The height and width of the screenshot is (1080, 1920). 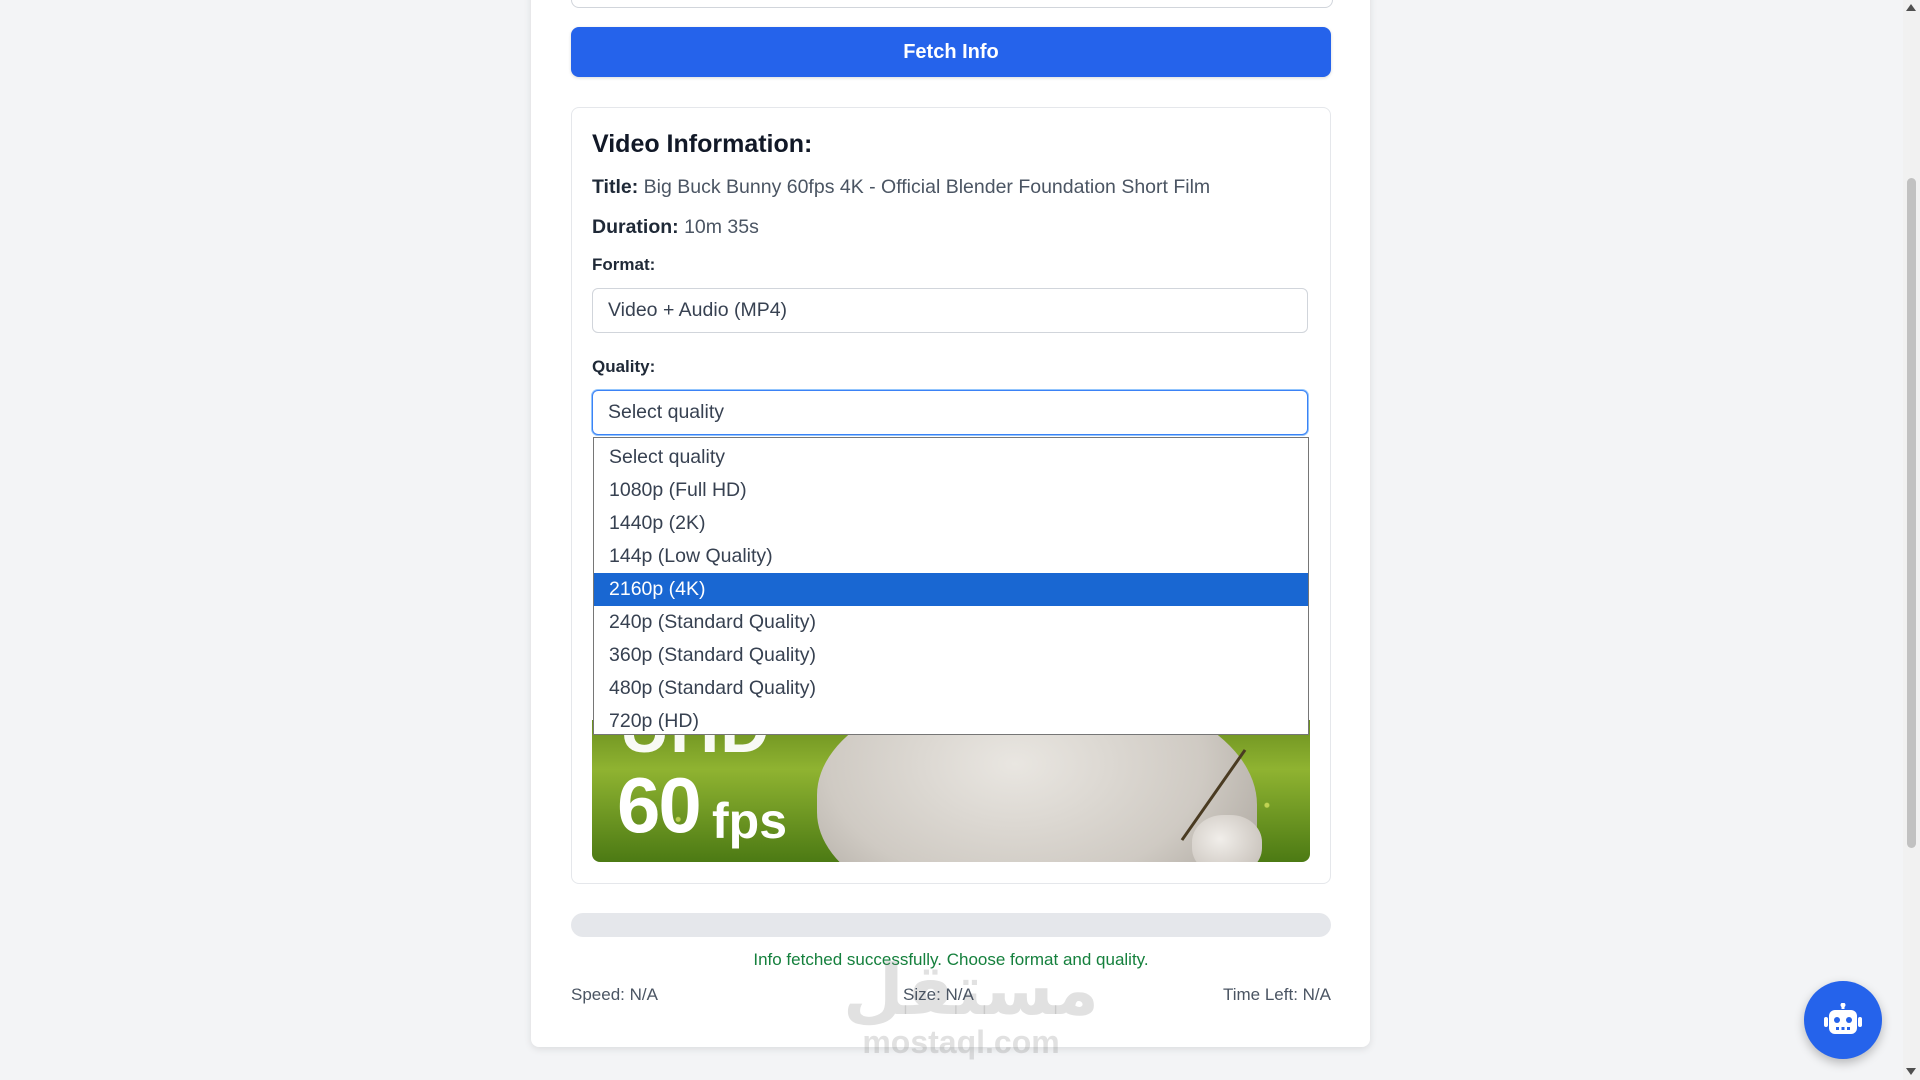 I want to click on speed-stat: Speed: N/A, so click(x=614, y=994).